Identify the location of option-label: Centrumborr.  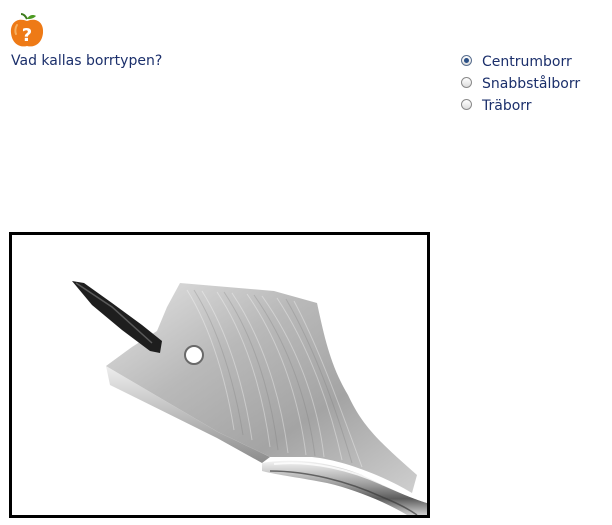
(527, 62).